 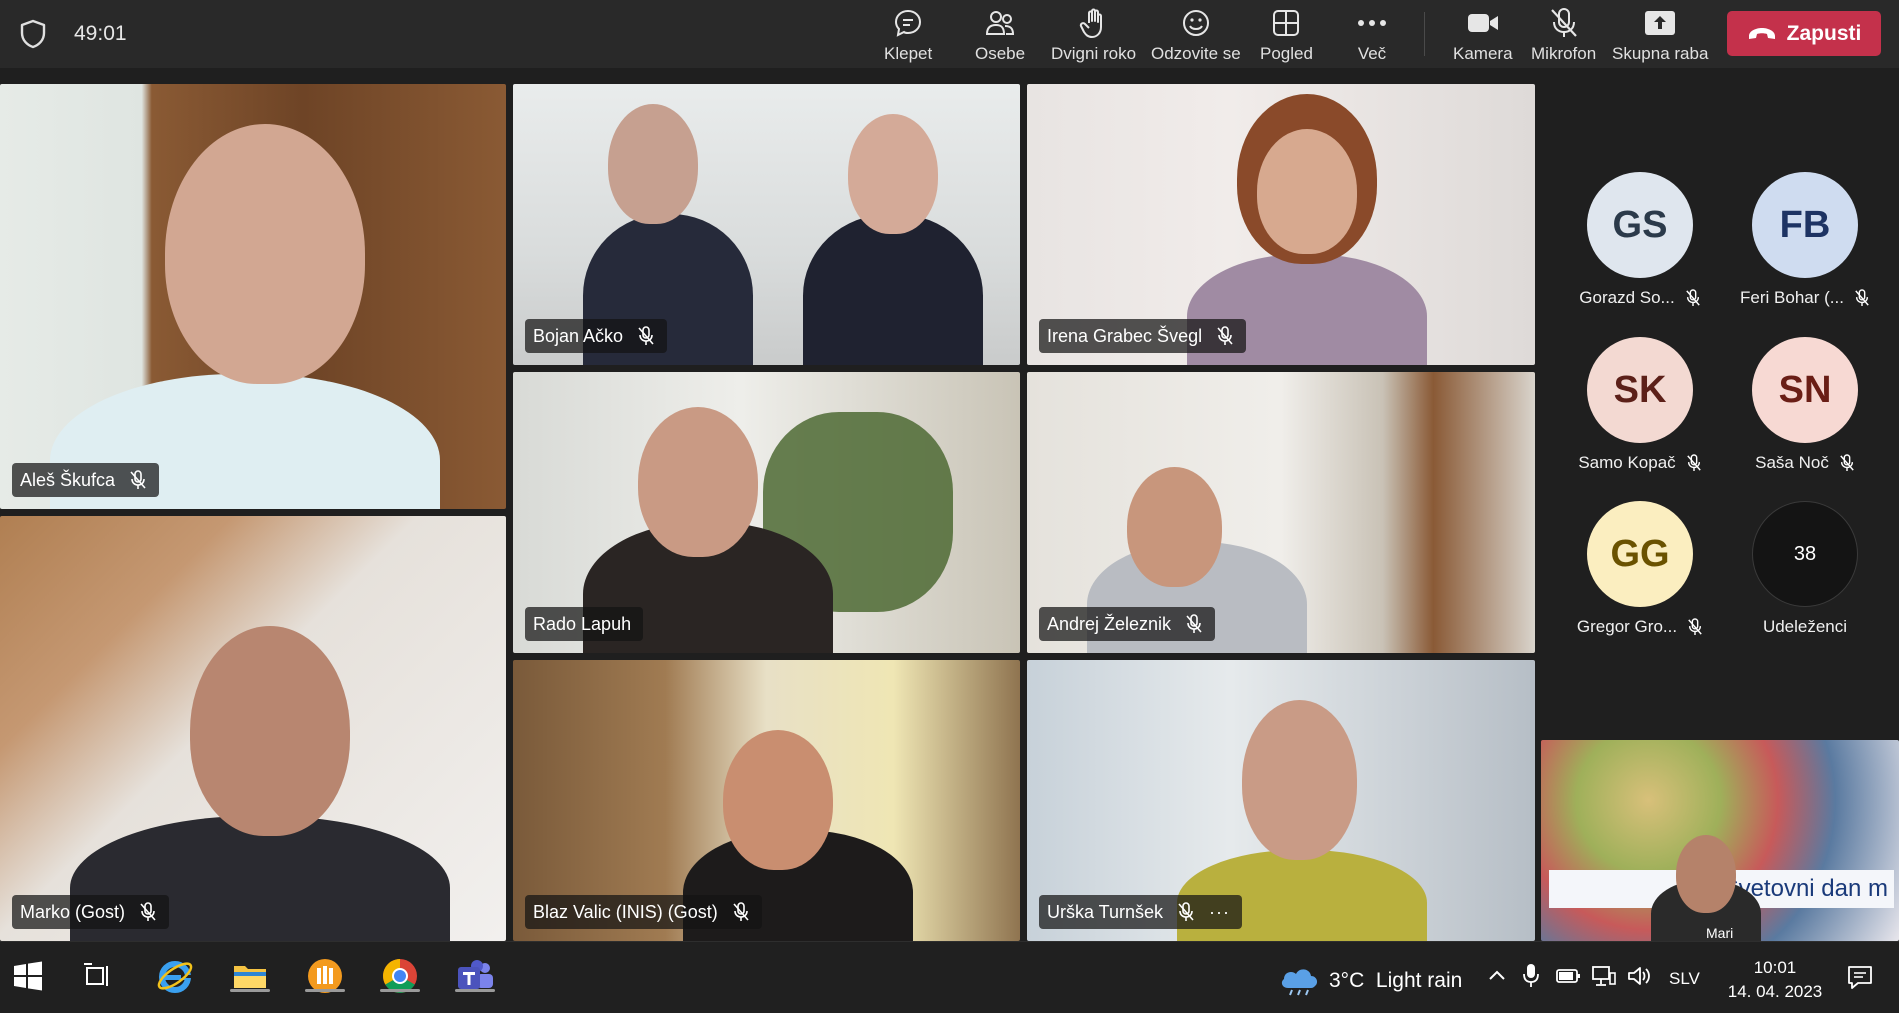 I want to click on participant-name: Aleš Škufca, so click(x=68, y=479).